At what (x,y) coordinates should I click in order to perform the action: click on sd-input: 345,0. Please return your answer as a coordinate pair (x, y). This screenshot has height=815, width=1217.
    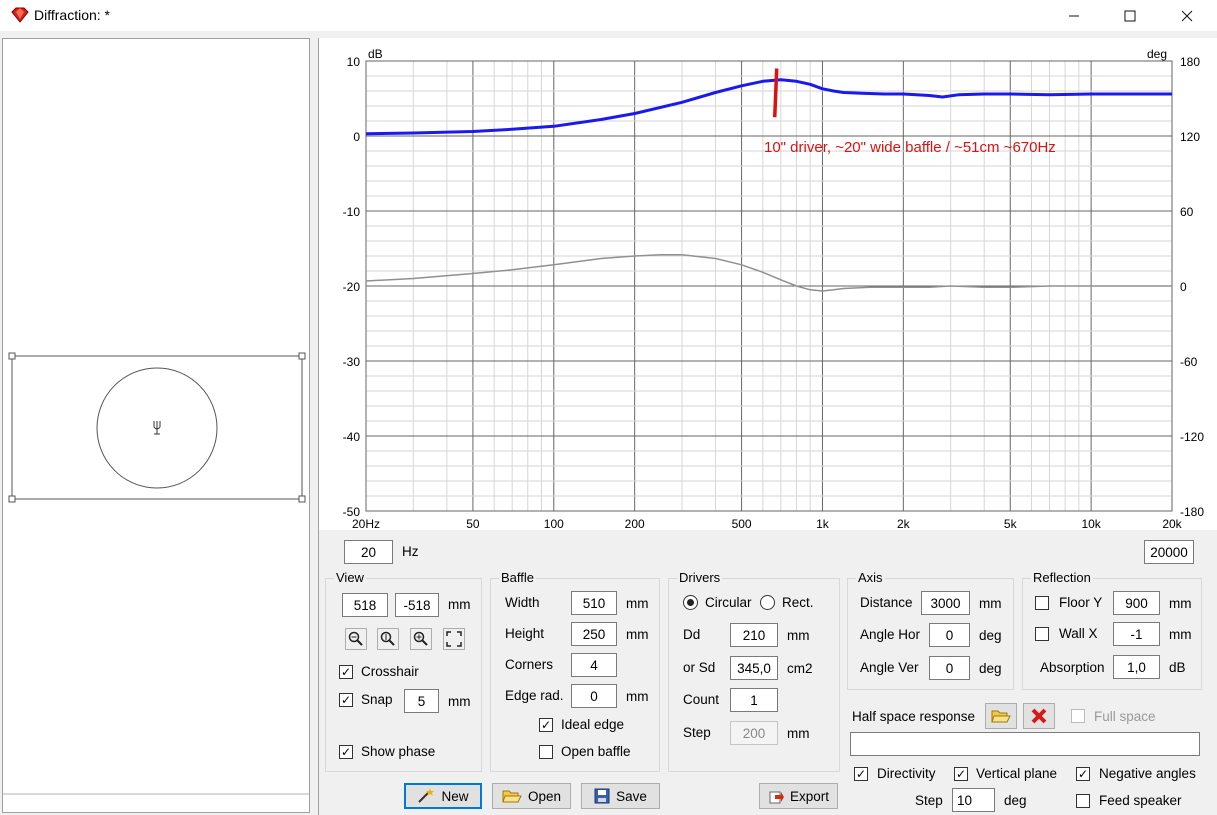
    Looking at the image, I should click on (754, 668).